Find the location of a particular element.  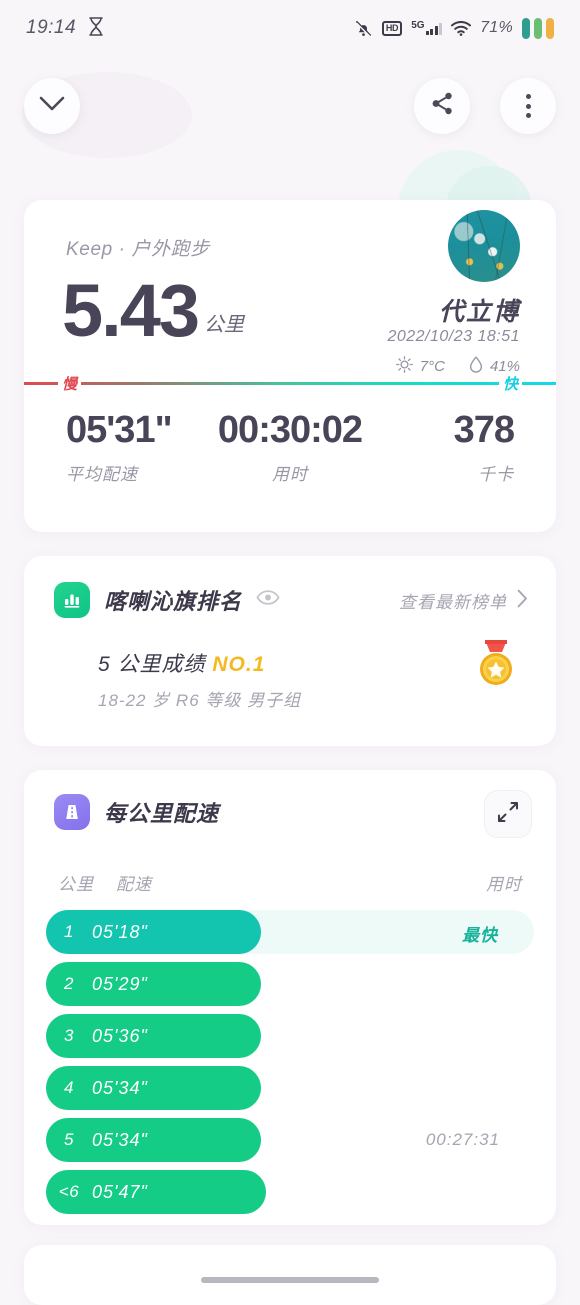

sport-type-label: Keep · 户外跑步 is located at coordinates (138, 249).